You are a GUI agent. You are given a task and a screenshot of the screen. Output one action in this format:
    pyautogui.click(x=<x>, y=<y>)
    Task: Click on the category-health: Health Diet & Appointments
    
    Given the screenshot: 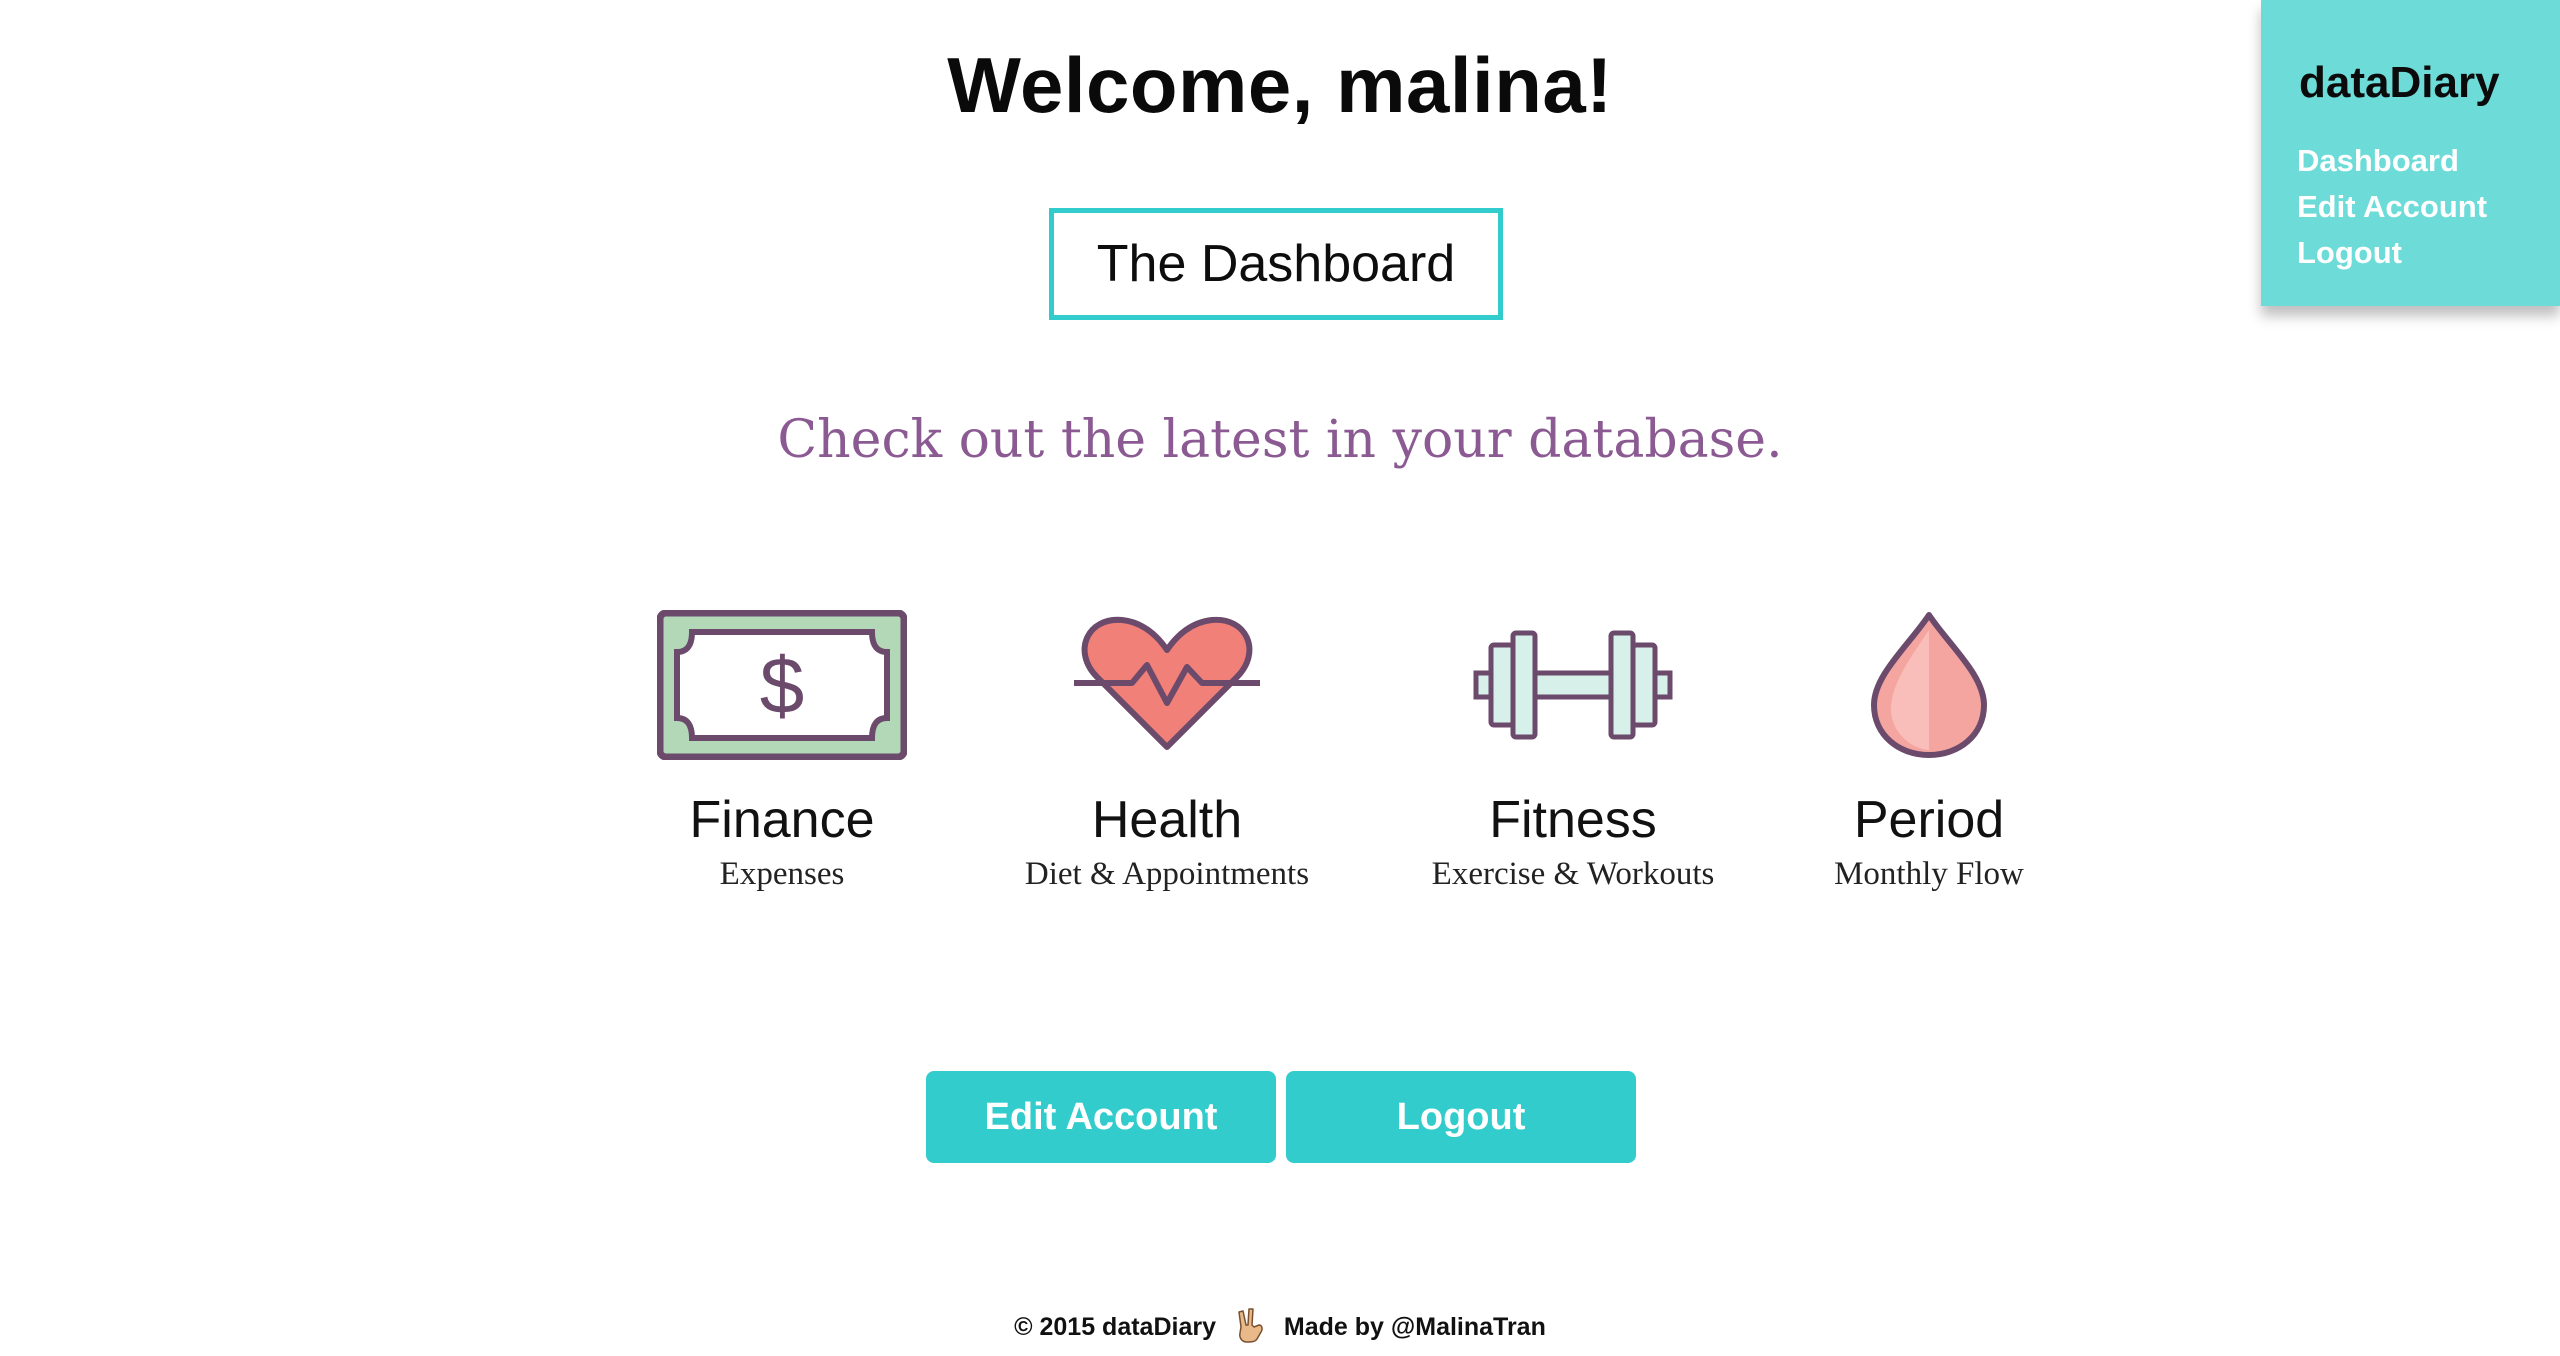 What is the action you would take?
    pyautogui.click(x=1167, y=746)
    